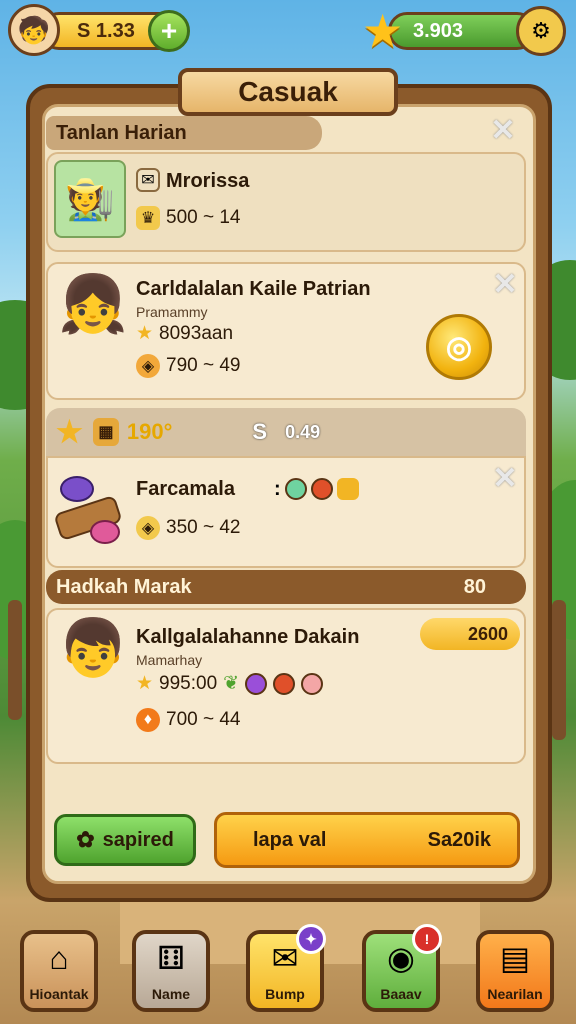  I want to click on right-currency-value: 3.903, so click(438, 30).